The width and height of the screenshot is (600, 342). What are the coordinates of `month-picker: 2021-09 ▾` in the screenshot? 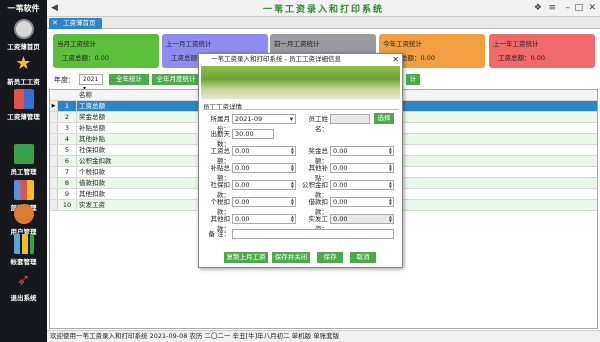 It's located at (264, 119).